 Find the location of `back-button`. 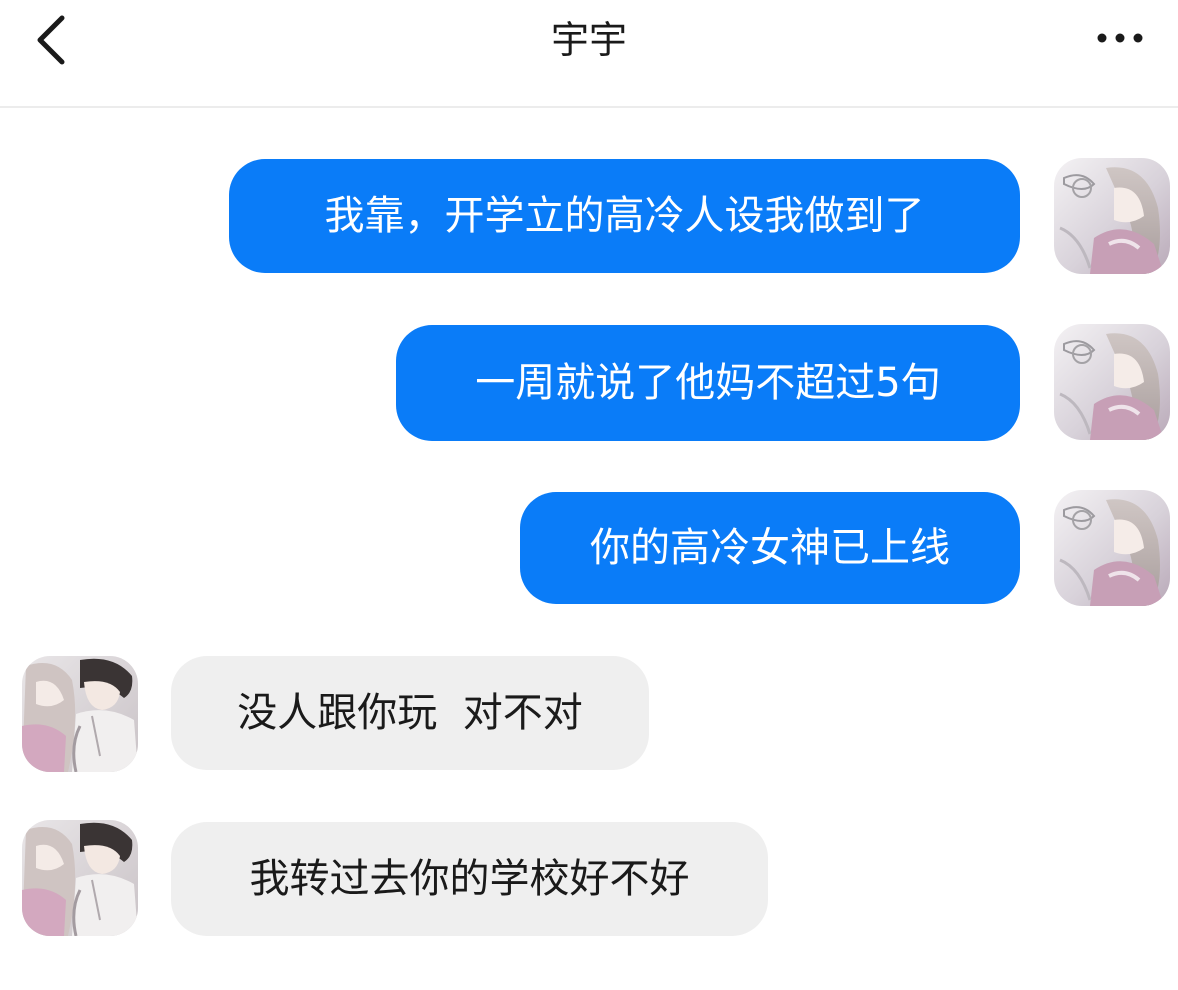

back-button is located at coordinates (54, 40).